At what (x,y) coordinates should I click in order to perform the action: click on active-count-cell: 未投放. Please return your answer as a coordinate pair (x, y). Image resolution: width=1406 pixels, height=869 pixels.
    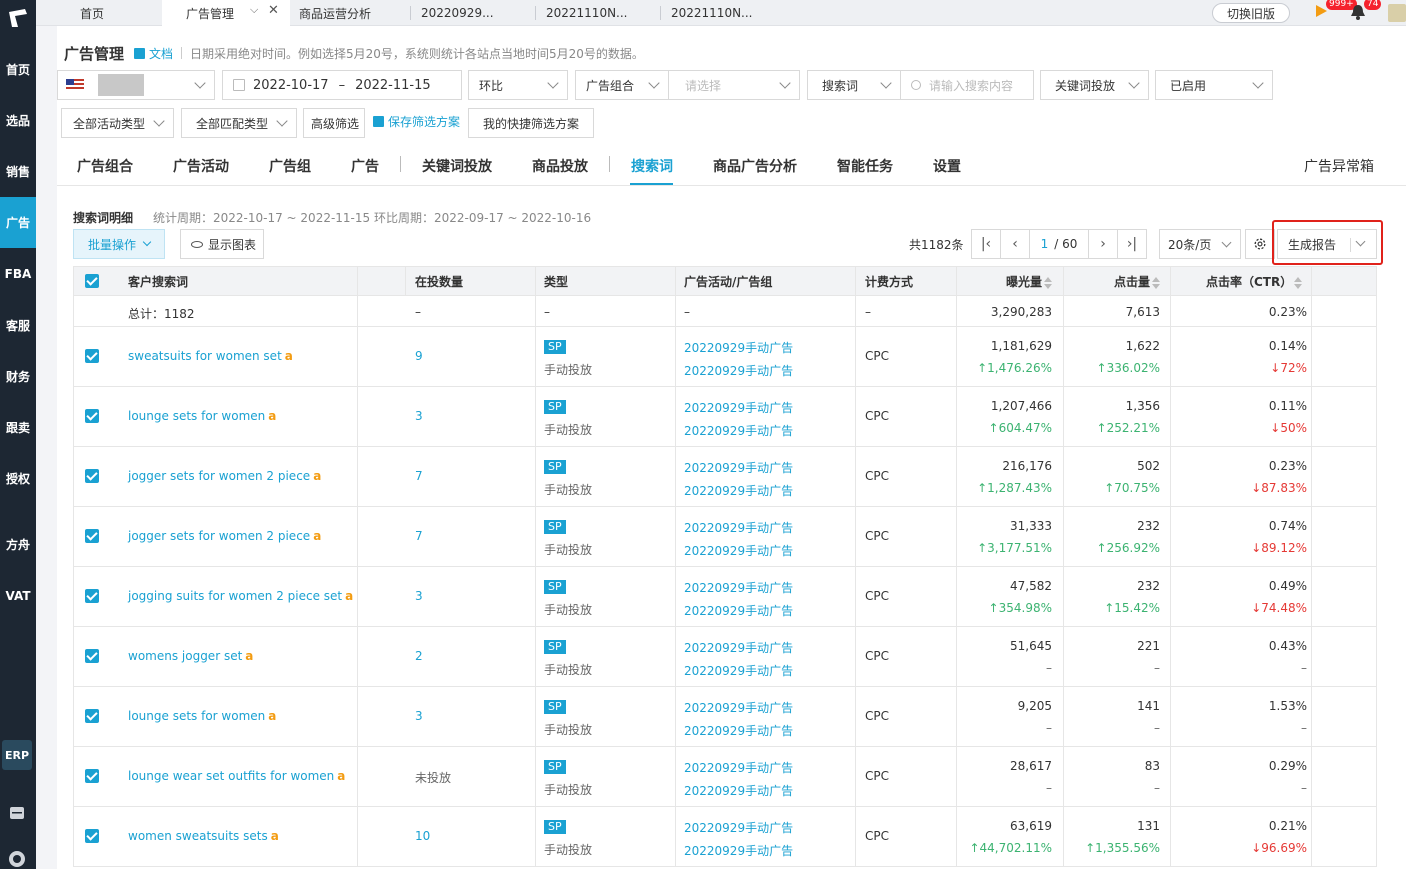
    Looking at the image, I should click on (433, 777).